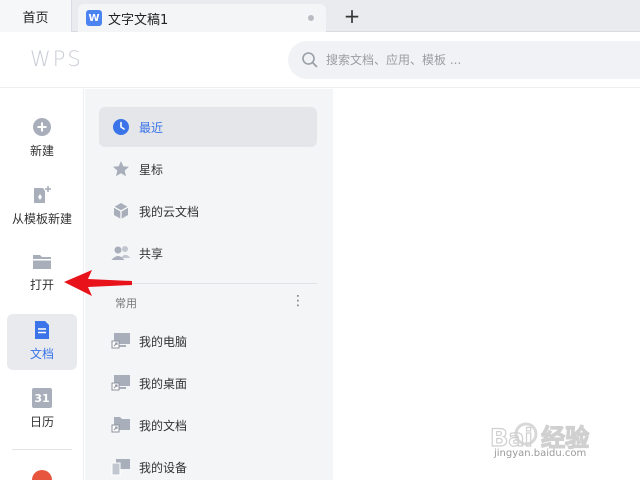  I want to click on device-icon, so click(121, 467).